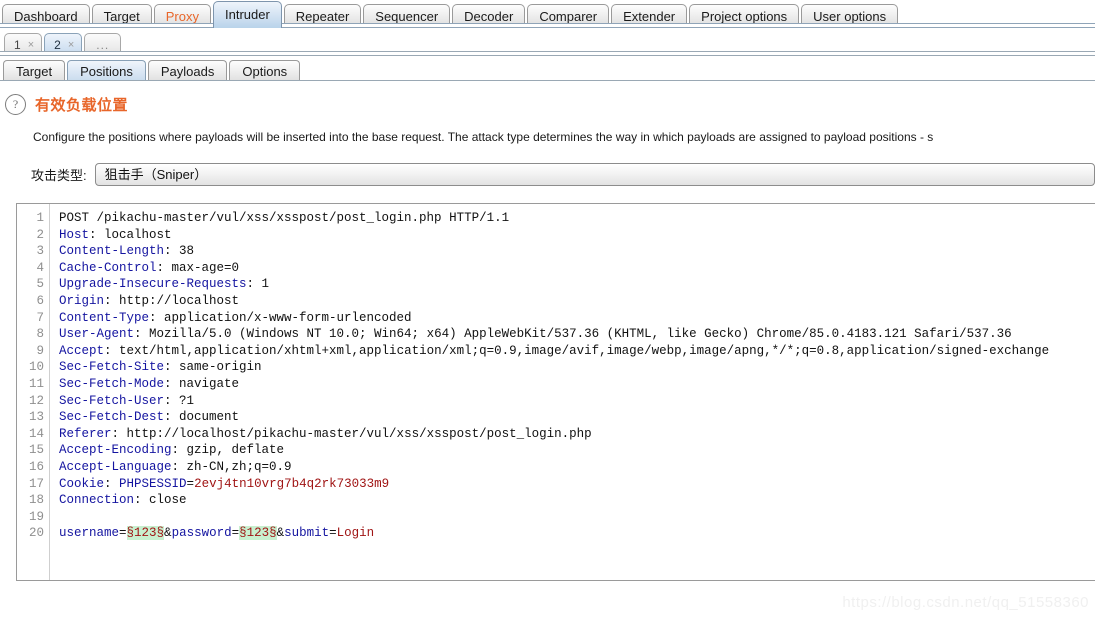 Image resolution: width=1095 pixels, height=619 pixels. I want to click on code-segment: Cookie, so click(82, 483).